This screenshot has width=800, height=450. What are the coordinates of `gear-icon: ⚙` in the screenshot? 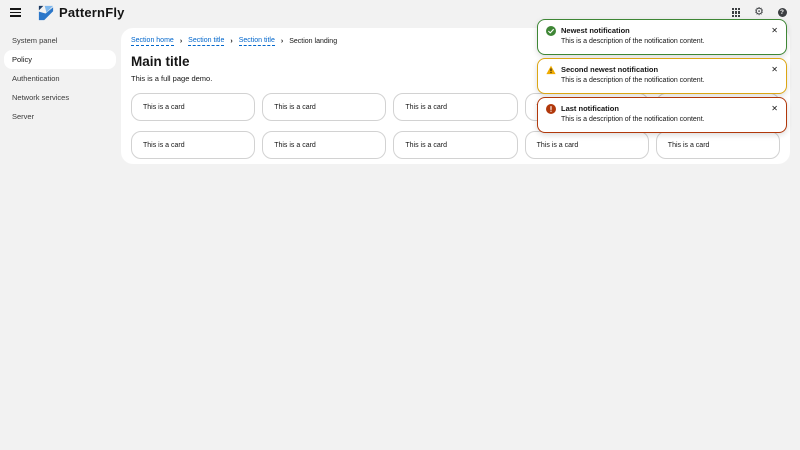 It's located at (759, 12).